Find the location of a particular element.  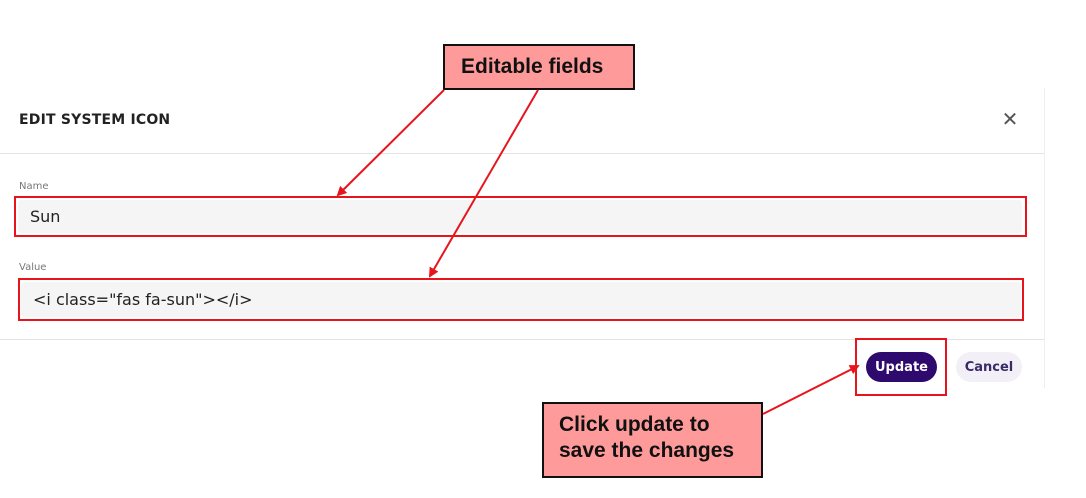

arrow-to-update-button is located at coordinates (811, 390).